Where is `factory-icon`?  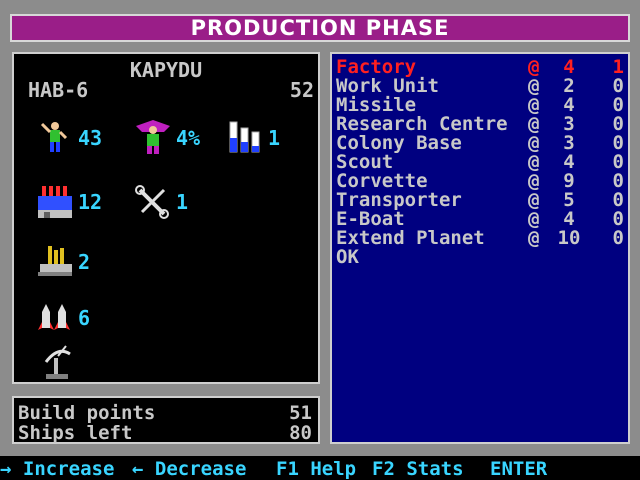
factory-icon is located at coordinates (55, 202).